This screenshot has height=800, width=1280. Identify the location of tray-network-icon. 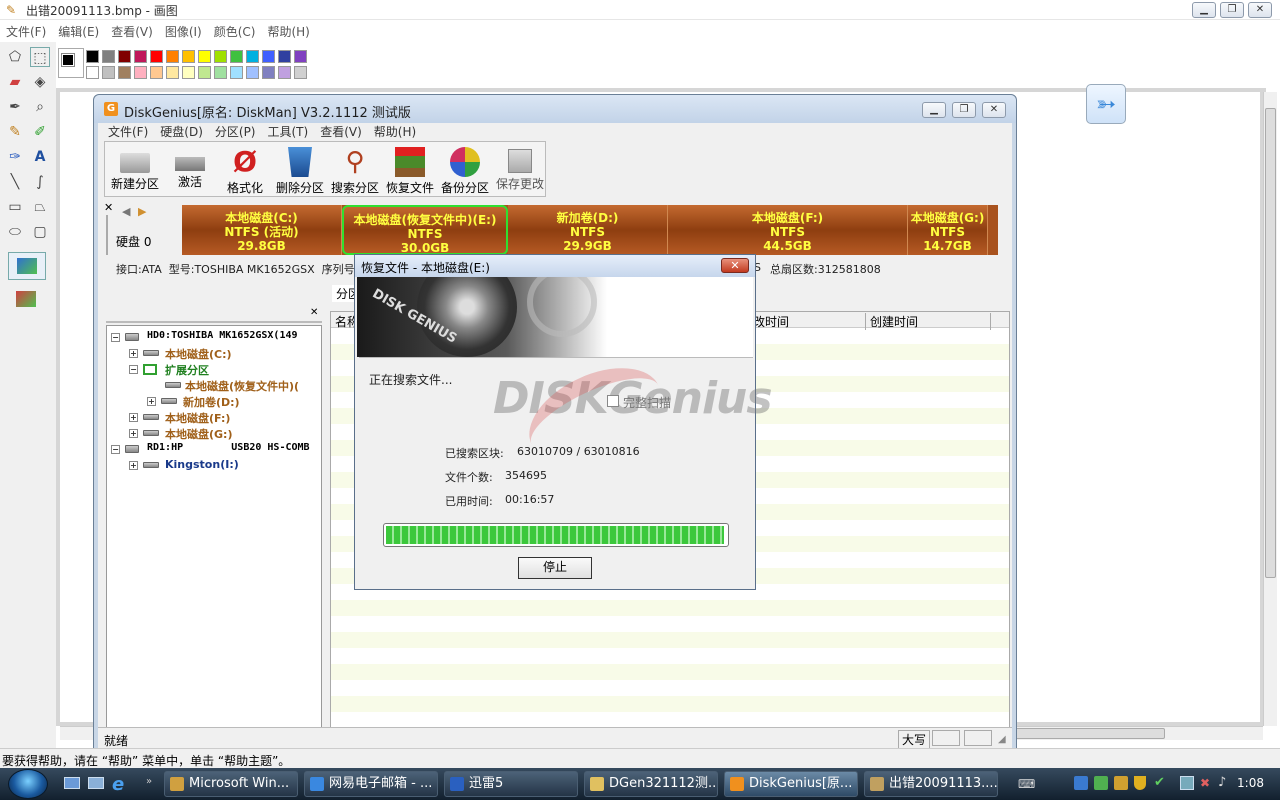
(1187, 783).